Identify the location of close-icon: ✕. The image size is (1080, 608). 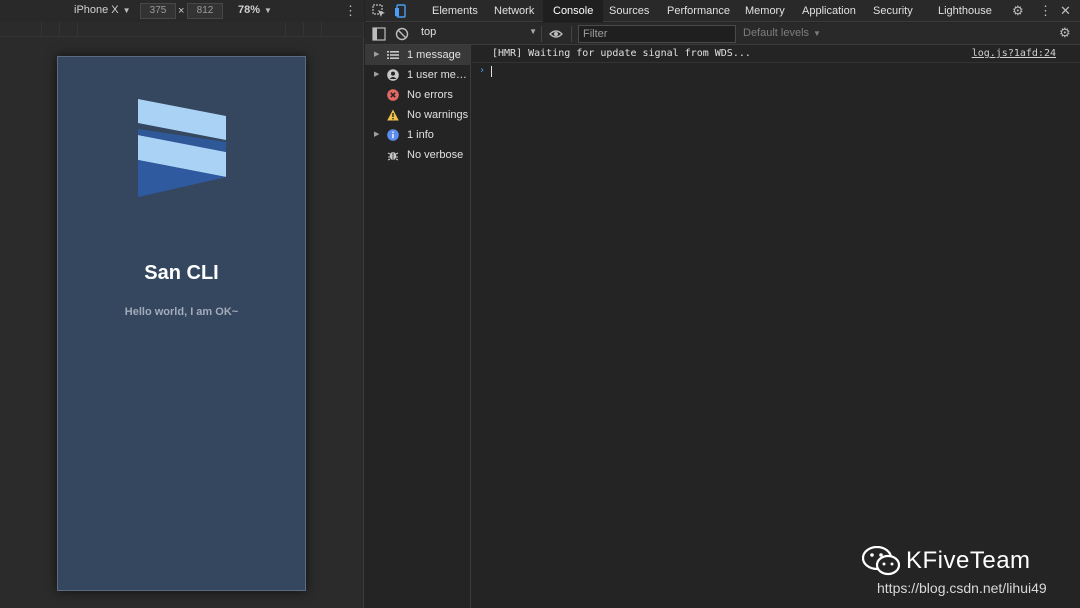
(1065, 11).